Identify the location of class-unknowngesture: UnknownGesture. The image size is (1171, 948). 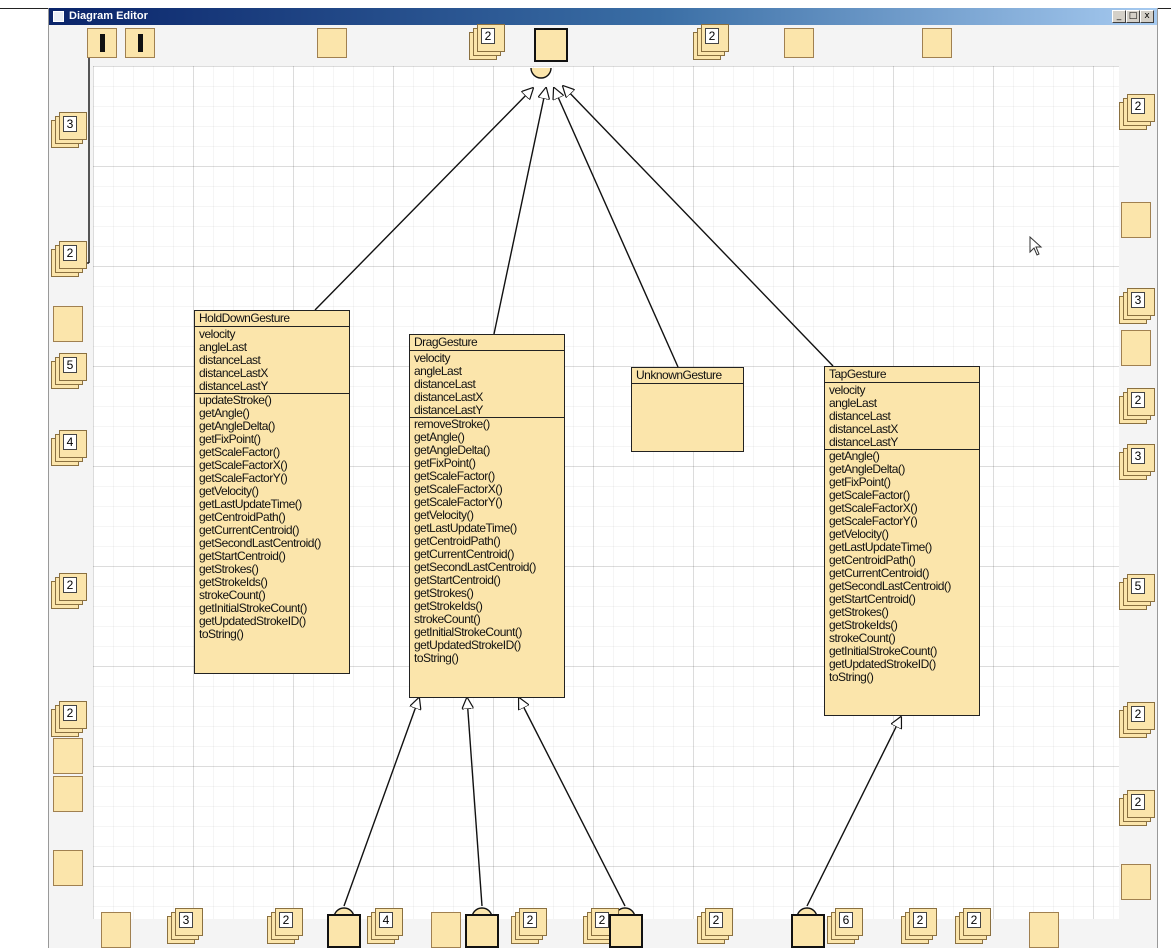
(687, 409).